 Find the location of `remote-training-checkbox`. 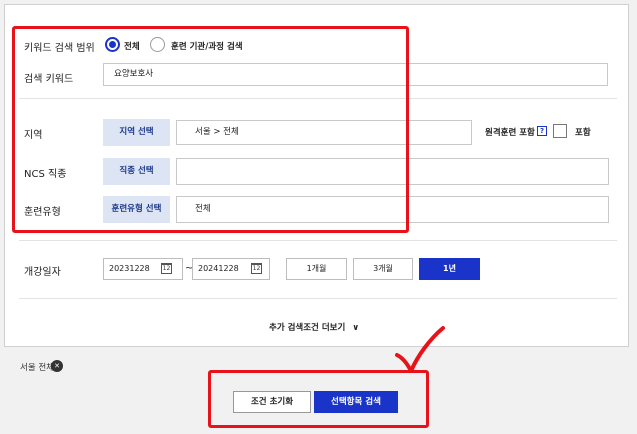

remote-training-checkbox is located at coordinates (560, 131).